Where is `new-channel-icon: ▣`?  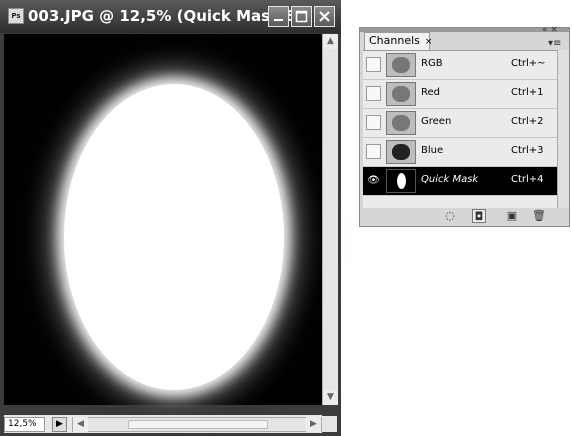
new-channel-icon: ▣ is located at coordinates (512, 216).